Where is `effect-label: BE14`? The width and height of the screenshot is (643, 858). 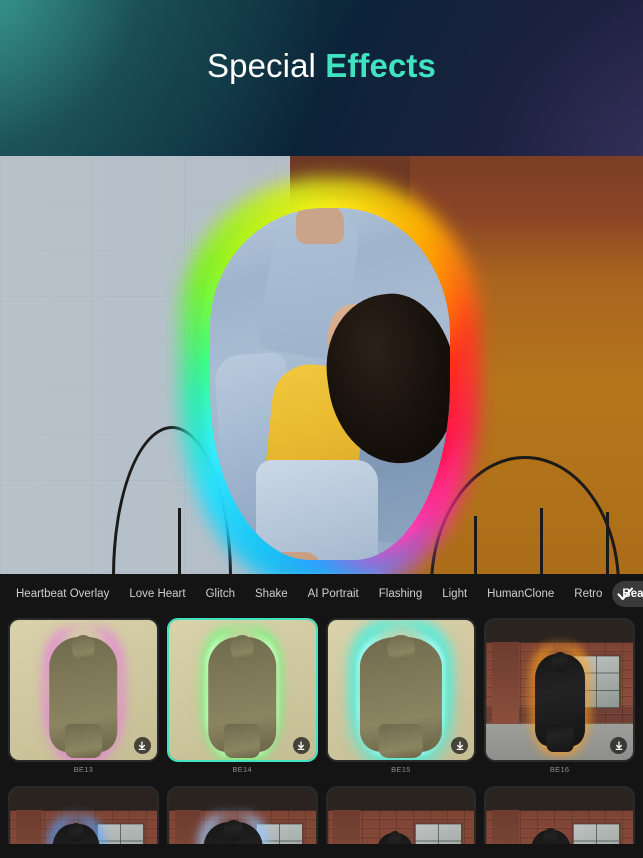 effect-label: BE14 is located at coordinates (242, 769).